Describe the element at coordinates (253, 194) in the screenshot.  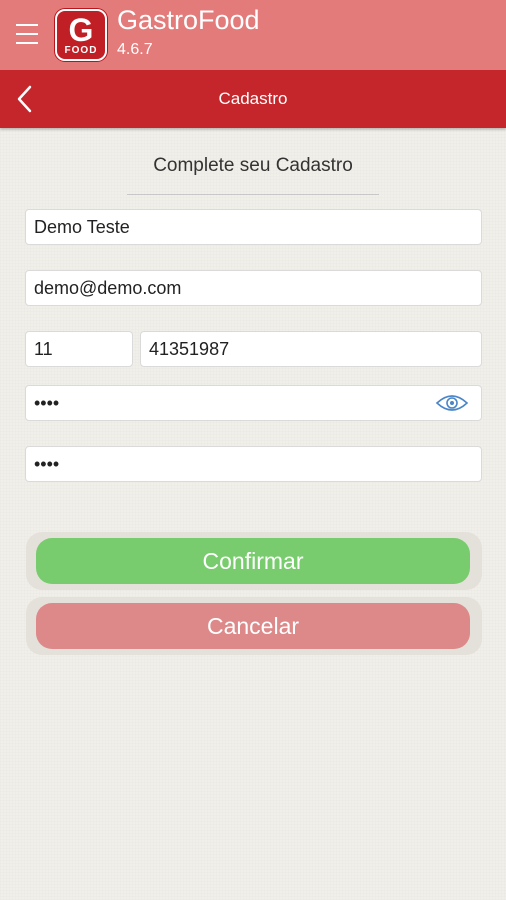
I see `title-divider` at that location.